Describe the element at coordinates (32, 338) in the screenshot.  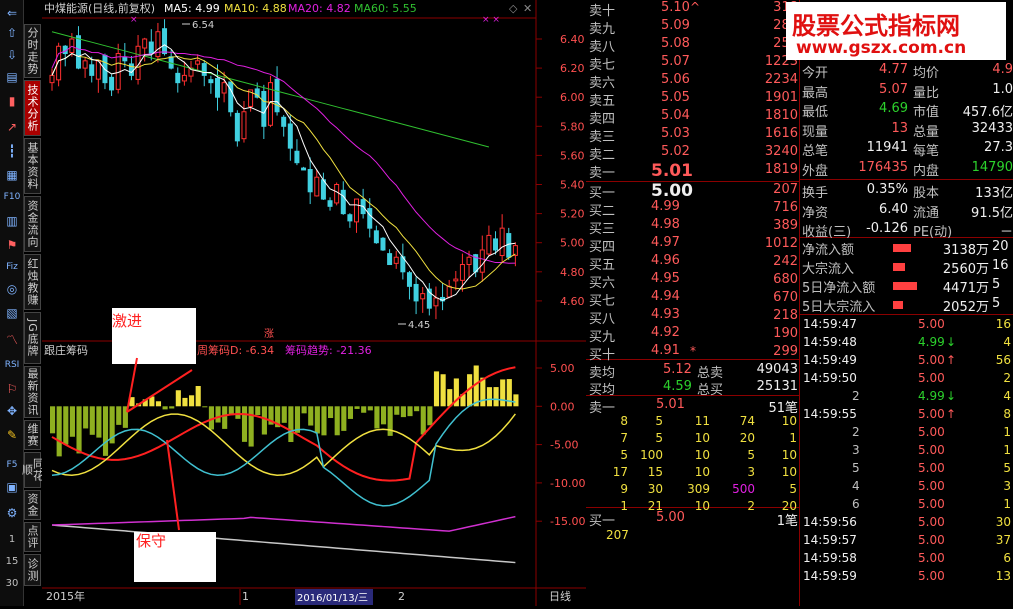
I see `tab-jg: JG底牌` at that location.